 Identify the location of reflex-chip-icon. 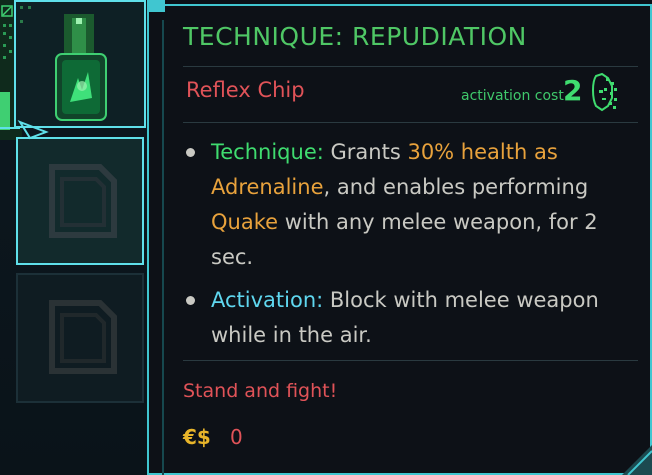
(63, 63).